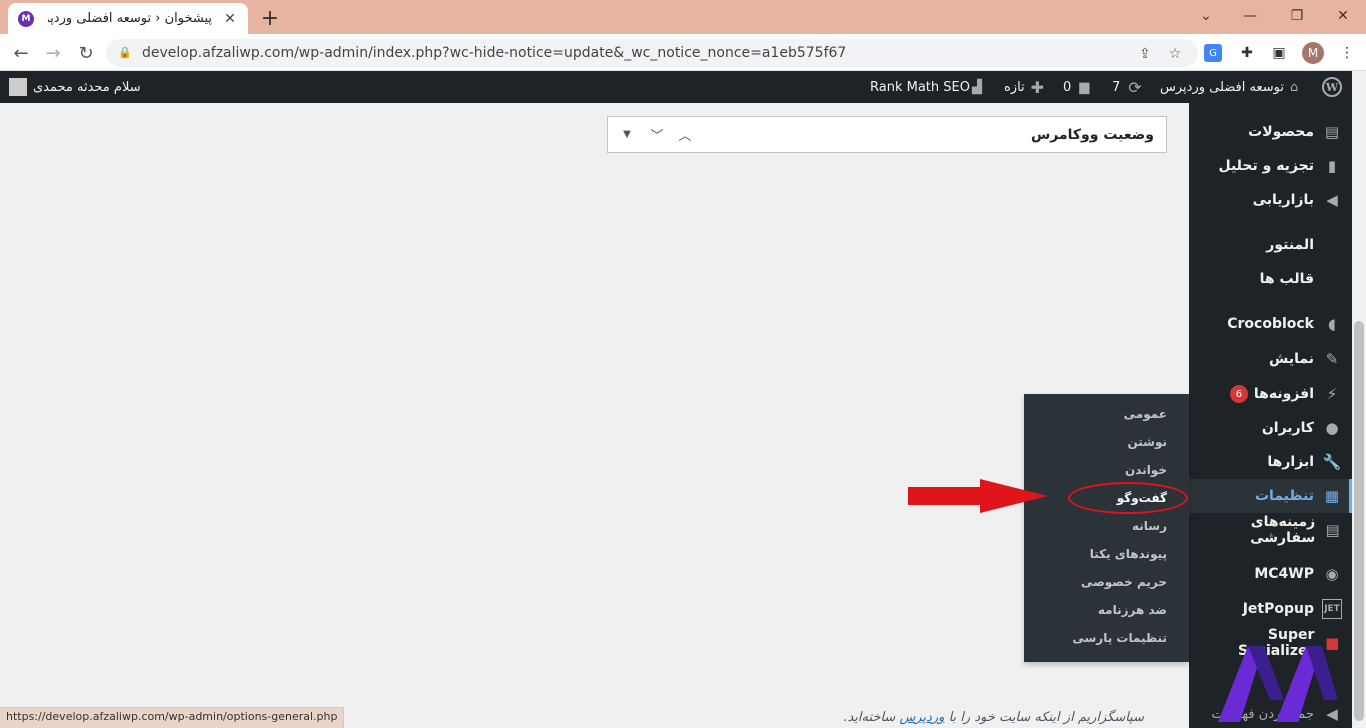 Image resolution: width=1366 pixels, height=728 pixels. I want to click on tab-title: پیشخوان ‹ توسعه افضلی وردپرس -, so click(130, 18).